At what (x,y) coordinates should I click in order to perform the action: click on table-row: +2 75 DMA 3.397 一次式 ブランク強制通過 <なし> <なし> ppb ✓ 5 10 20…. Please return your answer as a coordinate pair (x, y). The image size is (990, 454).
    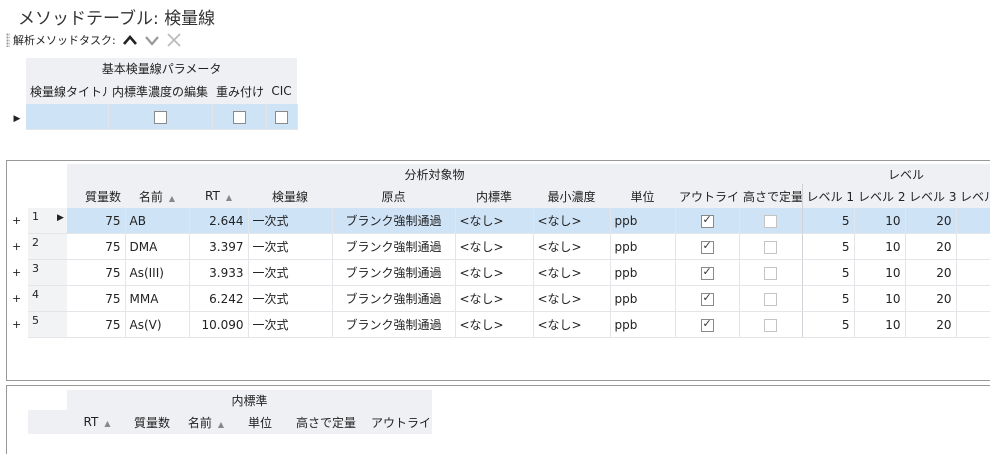
    Looking at the image, I should click on (499, 246).